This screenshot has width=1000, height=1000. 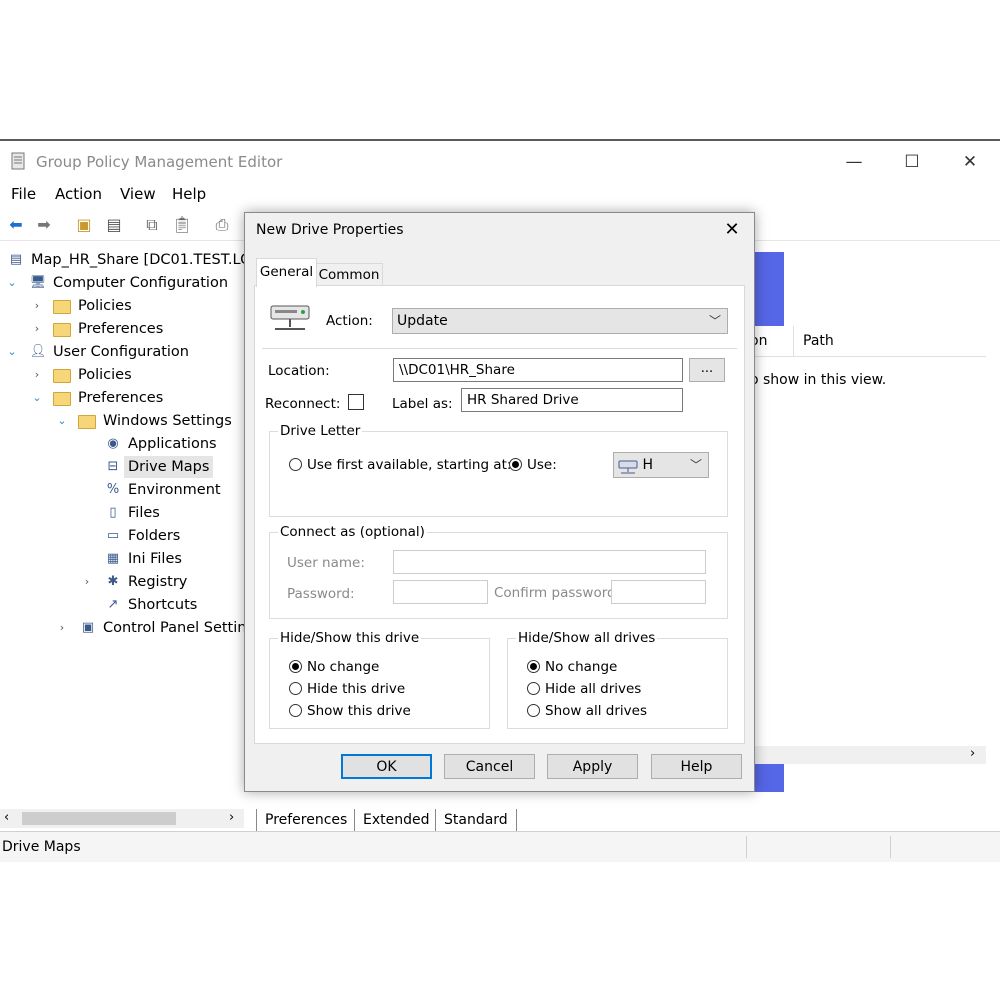 I want to click on tree-horizontal-scrollbar: ‹ ›, so click(x=122, y=818).